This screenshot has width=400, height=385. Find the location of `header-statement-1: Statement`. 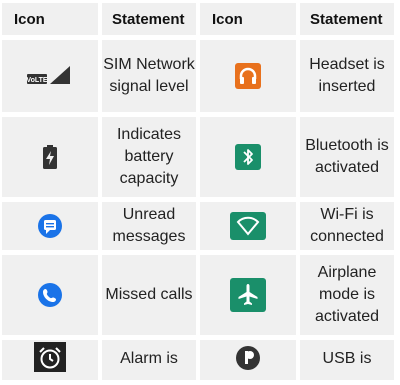

header-statement-1: Statement is located at coordinates (149, 19).